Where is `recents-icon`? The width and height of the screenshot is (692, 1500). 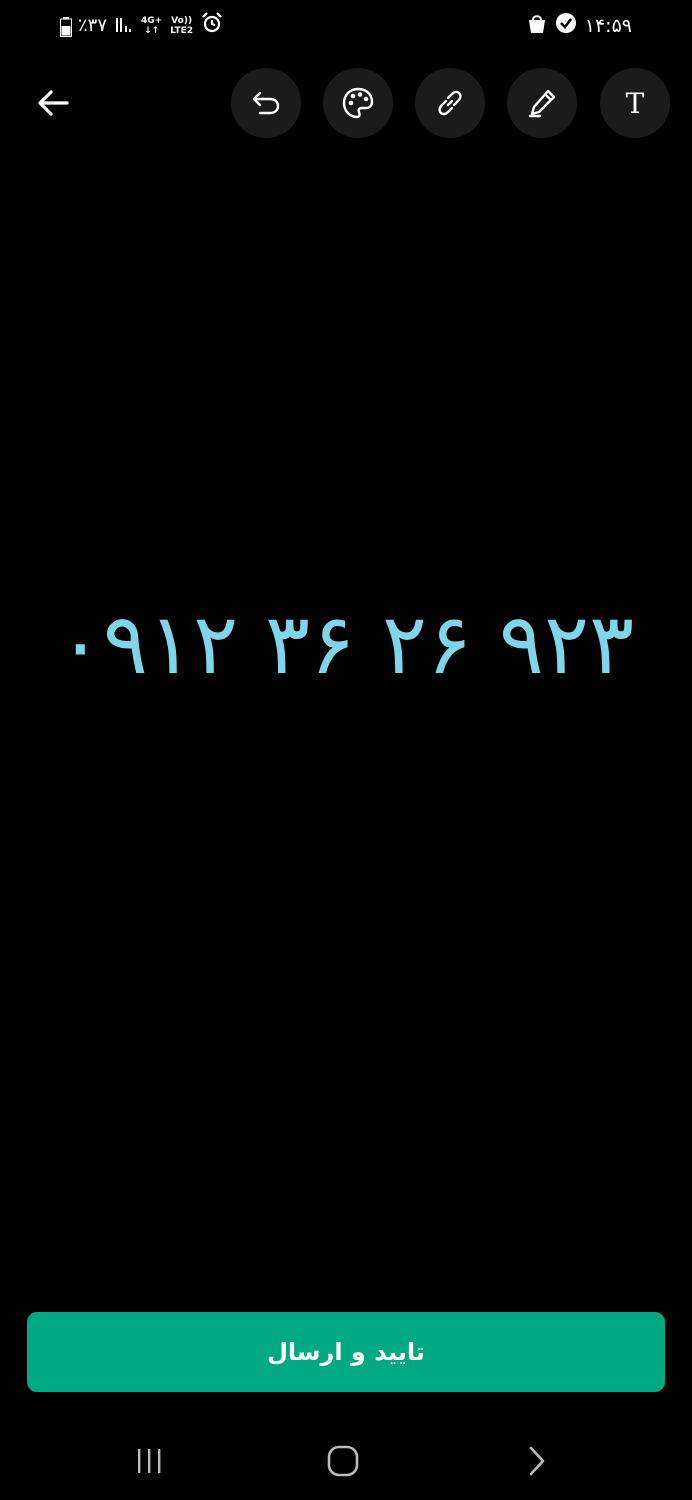 recents-icon is located at coordinates (149, 1461).